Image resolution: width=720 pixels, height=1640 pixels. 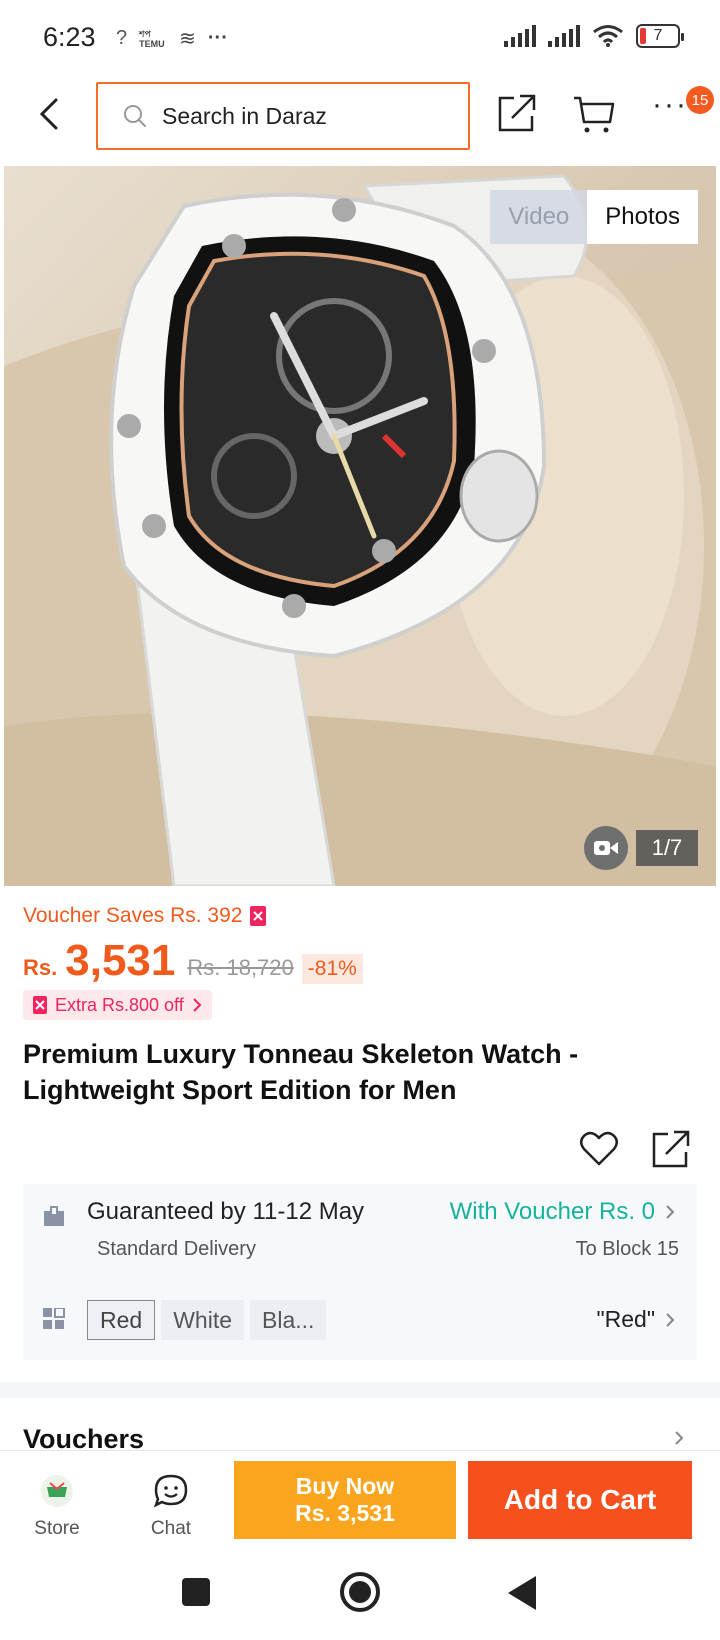 I want to click on chevron-left-icon, so click(x=48, y=114).